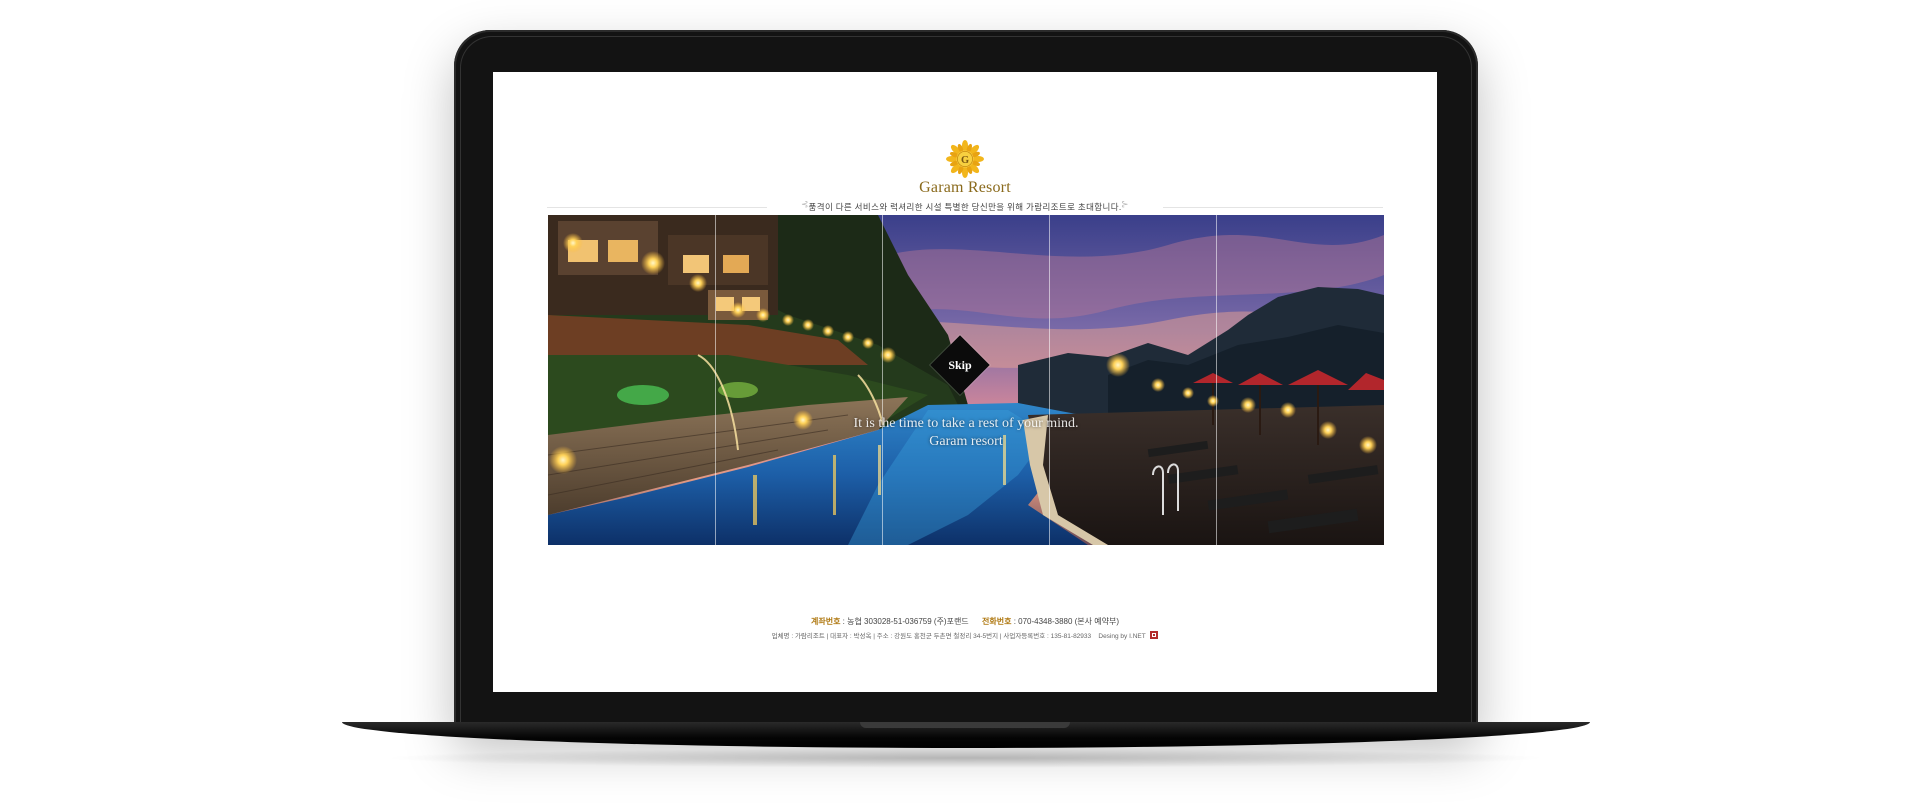  I want to click on site-logo: G Garam Resort, so click(965, 168).